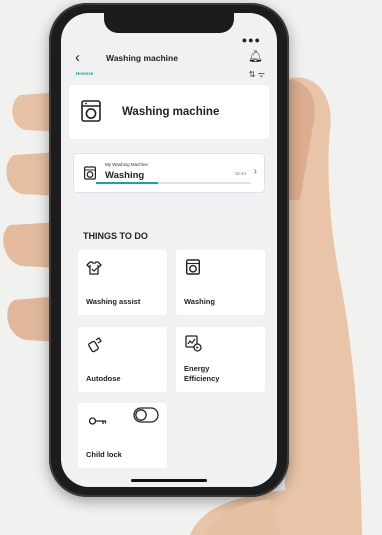 The height and width of the screenshot is (535, 382). What do you see at coordinates (193, 343) in the screenshot?
I see `energy-chart-icon` at bounding box center [193, 343].